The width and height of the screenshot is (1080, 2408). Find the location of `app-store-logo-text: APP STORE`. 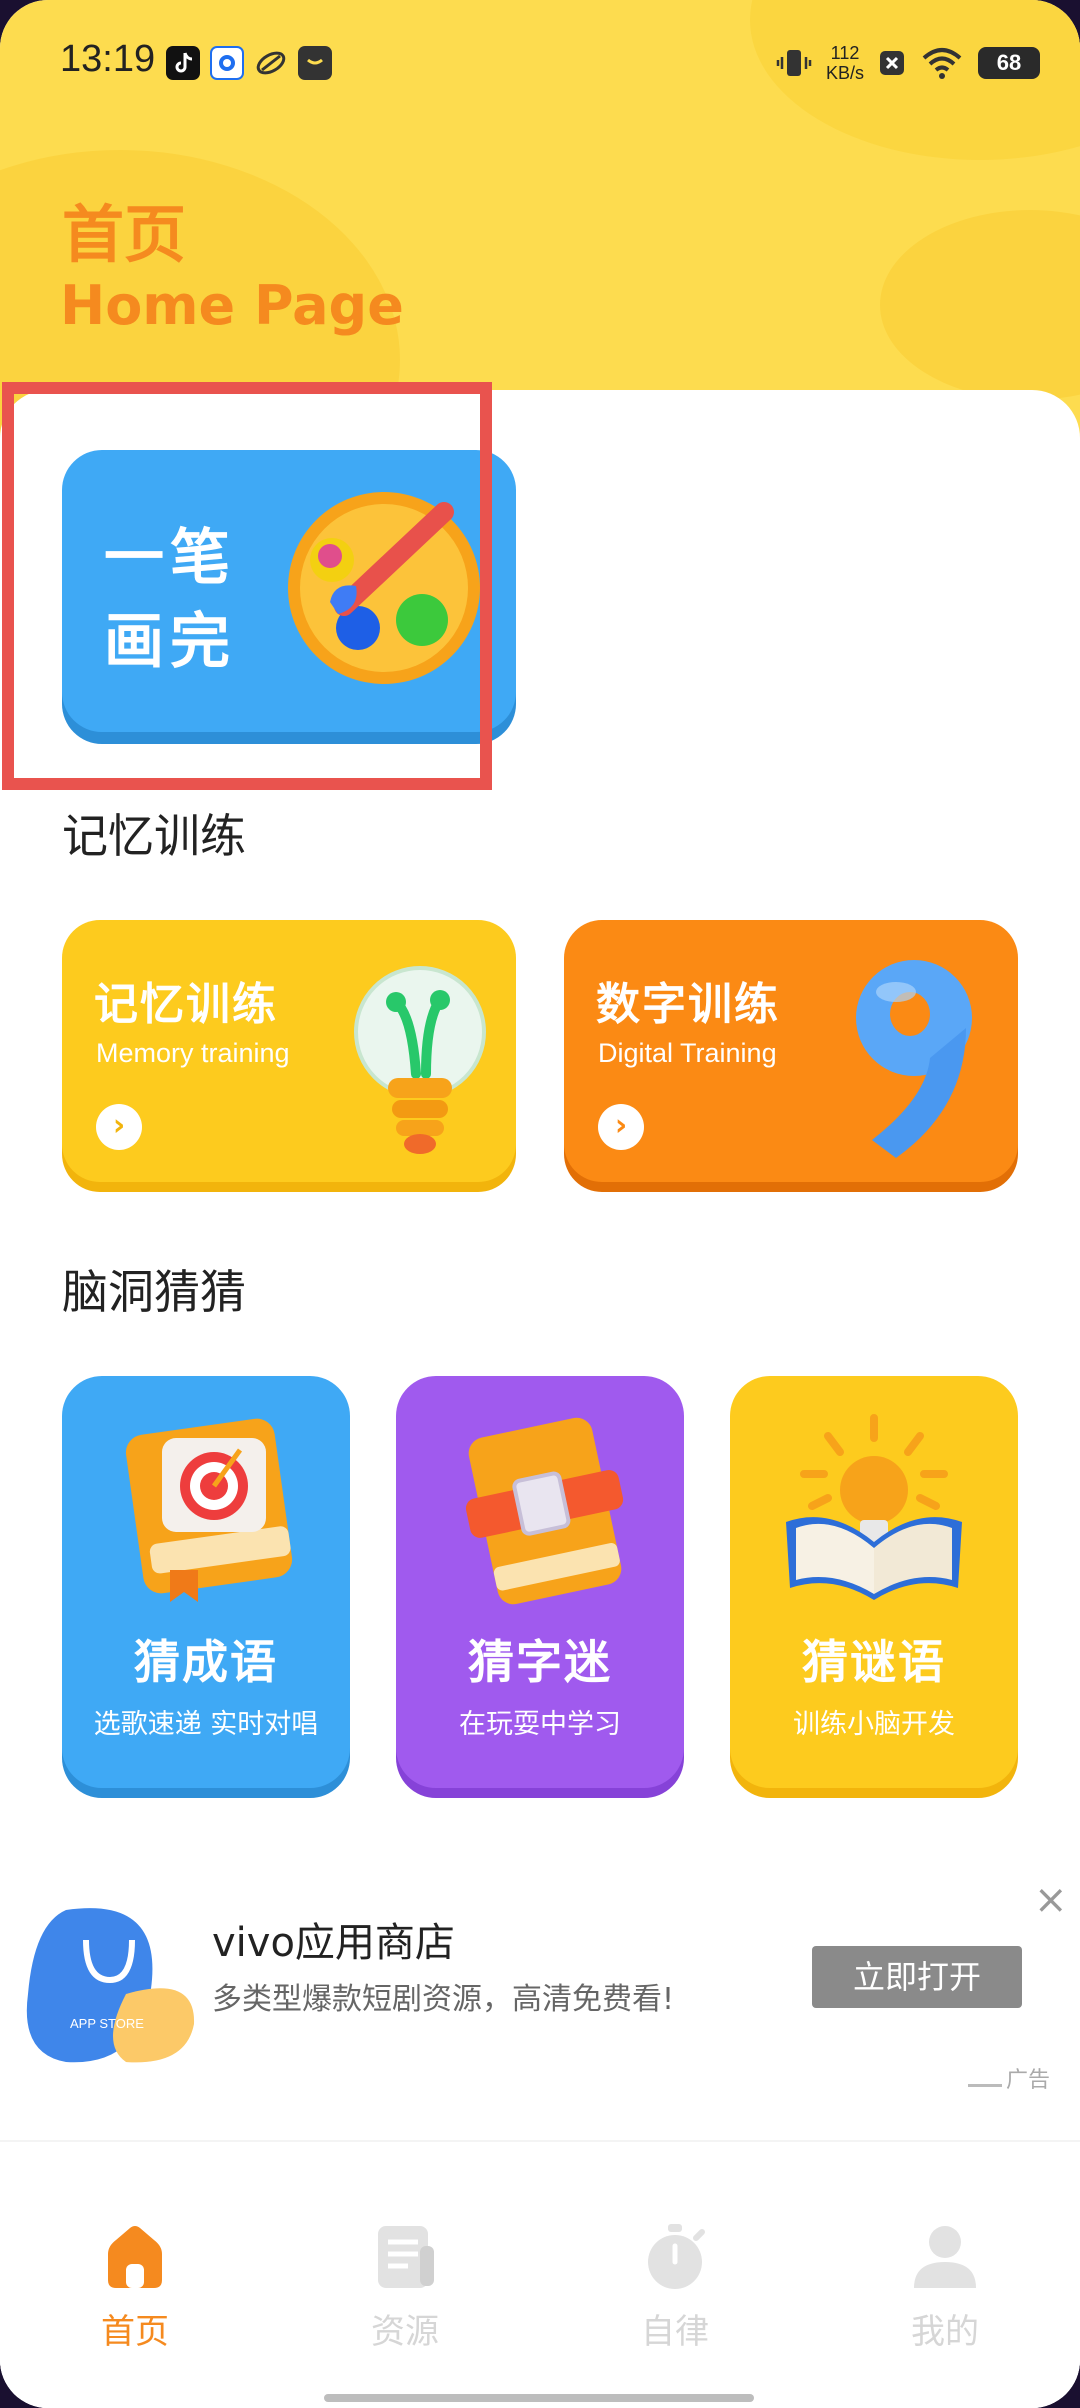

app-store-logo-text: APP STORE is located at coordinates (107, 2023).